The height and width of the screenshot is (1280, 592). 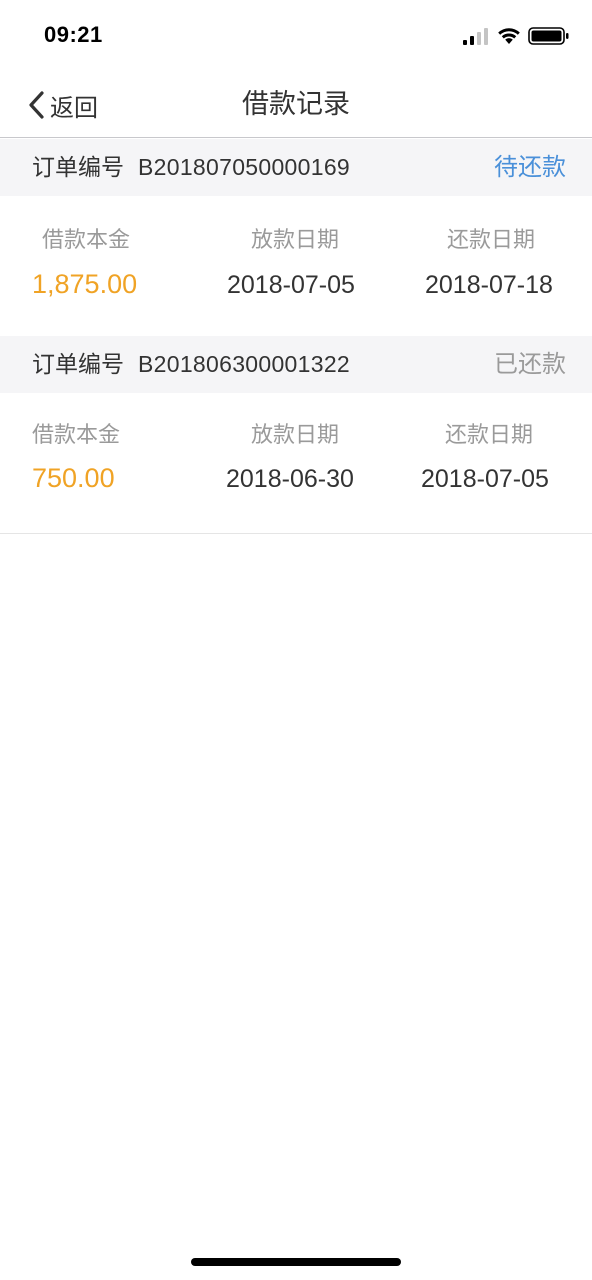 What do you see at coordinates (492, 463) in the screenshot?
I see `repay-date-field: 还款日期 2018-07-05` at bounding box center [492, 463].